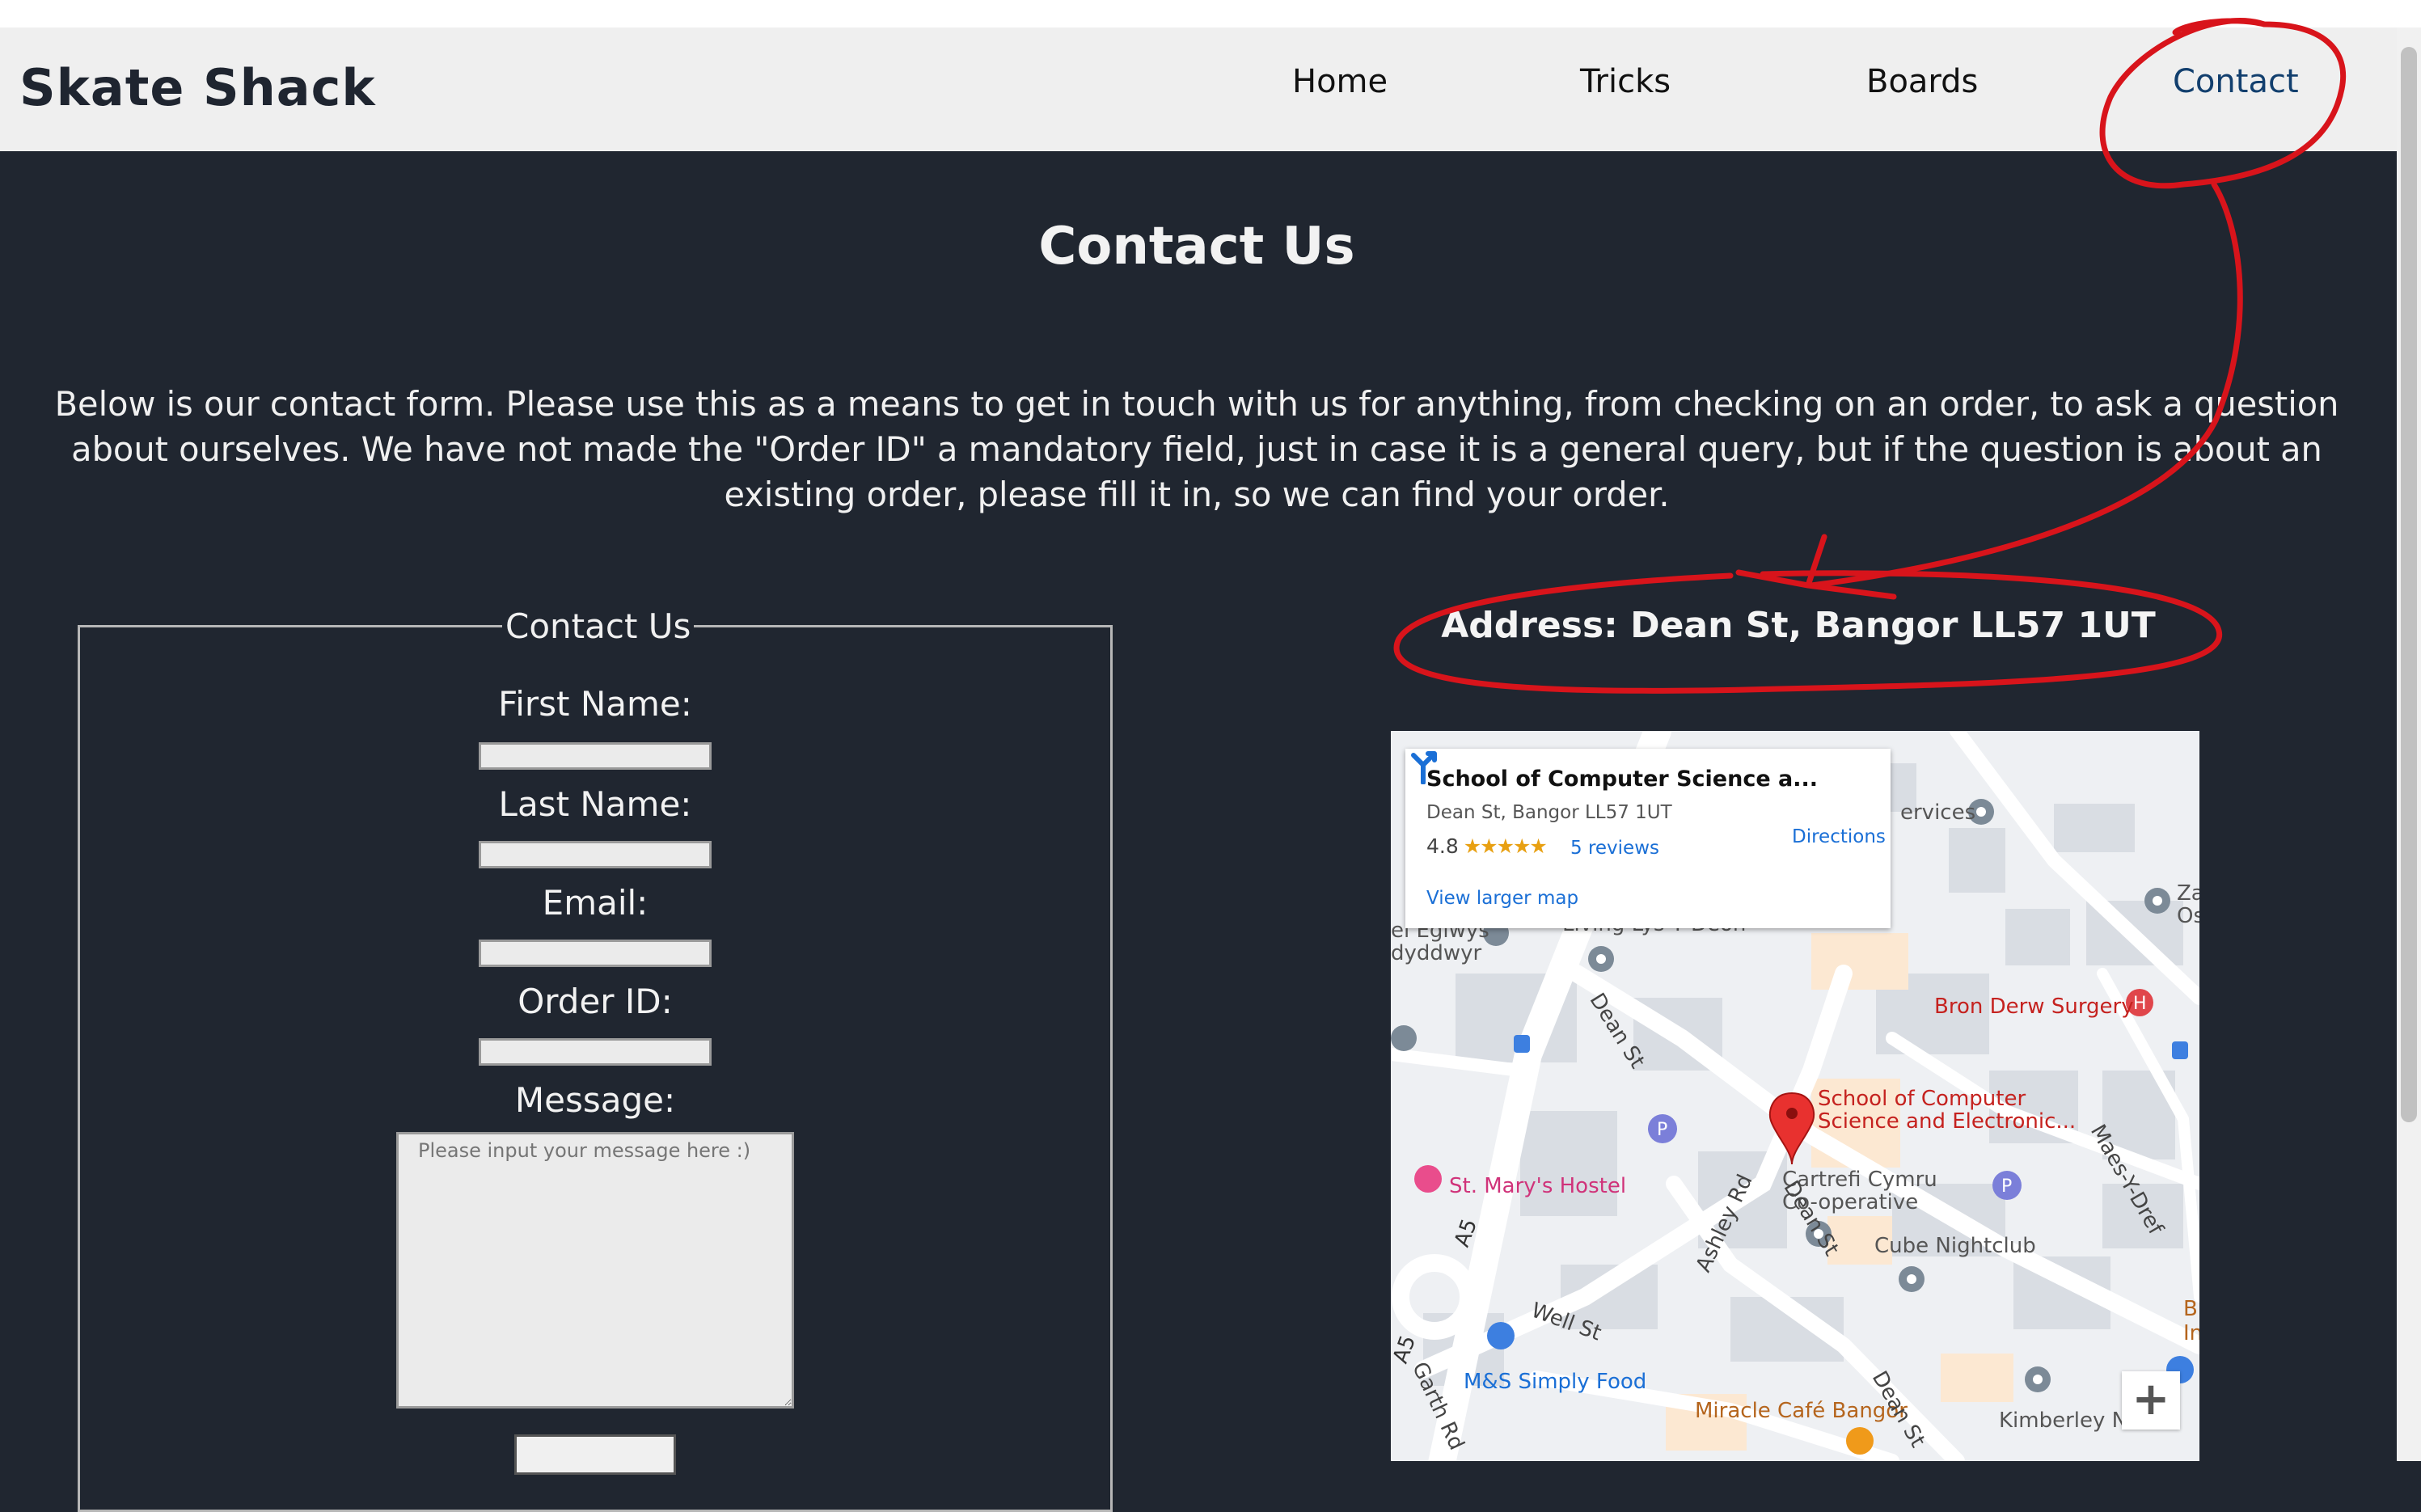 The height and width of the screenshot is (1512, 2421). What do you see at coordinates (1505, 846) in the screenshot?
I see `star-rating-icon: ★★★★★` at bounding box center [1505, 846].